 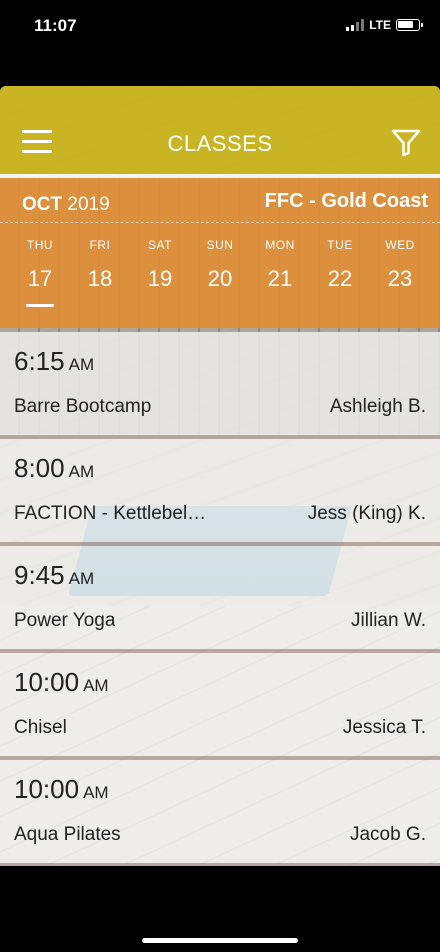 I want to click on instructor-name: Jess (King) K., so click(x=366, y=513).